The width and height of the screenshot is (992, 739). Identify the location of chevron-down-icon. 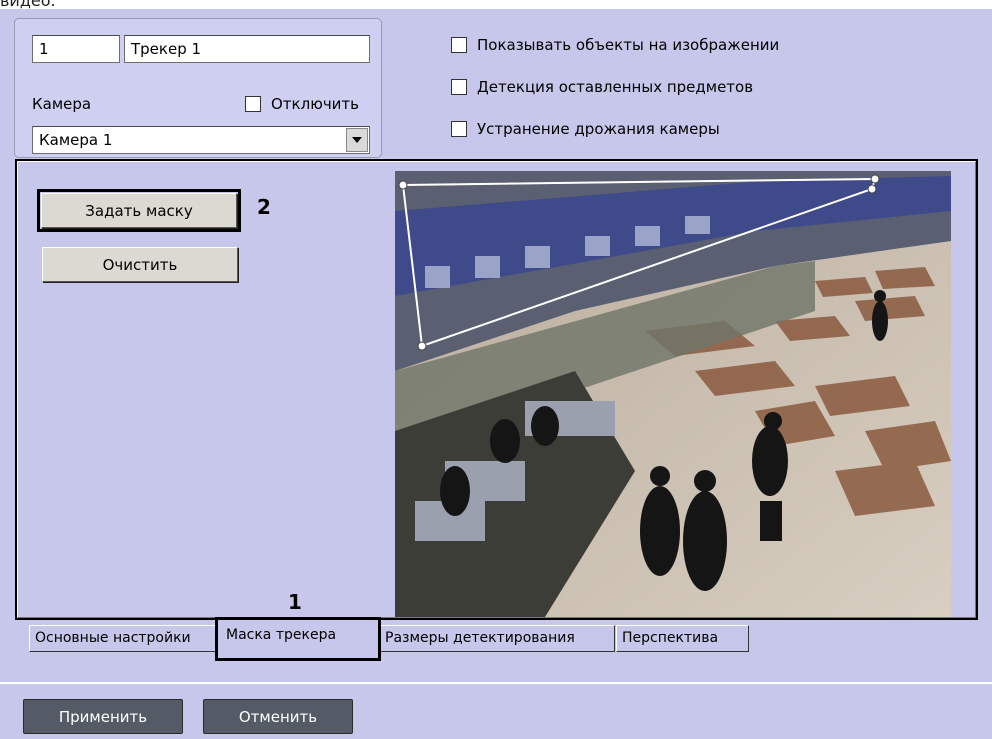
(357, 140).